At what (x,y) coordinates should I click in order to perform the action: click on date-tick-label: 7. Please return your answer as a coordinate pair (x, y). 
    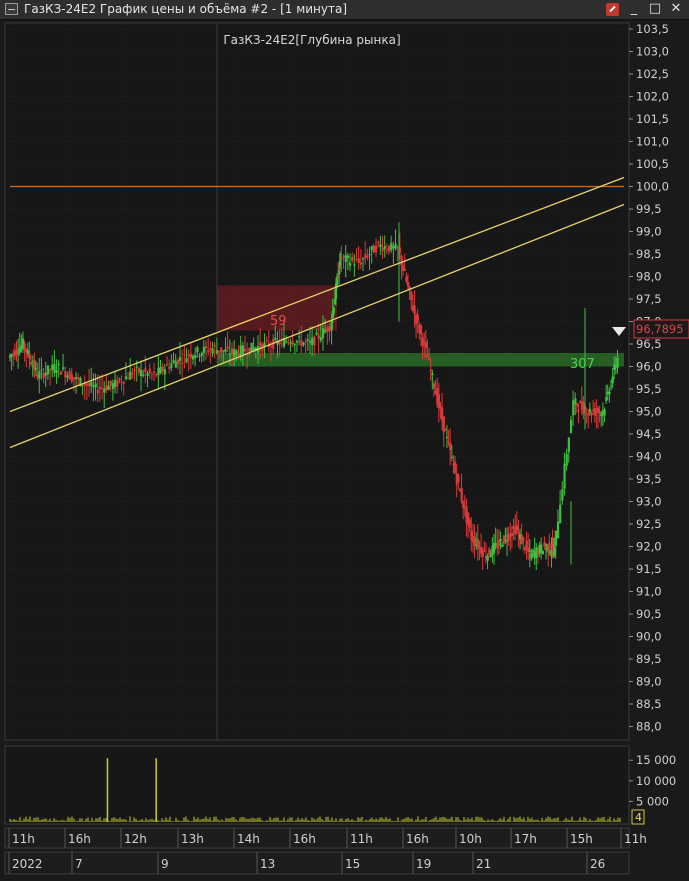
    Looking at the image, I should click on (79, 864).